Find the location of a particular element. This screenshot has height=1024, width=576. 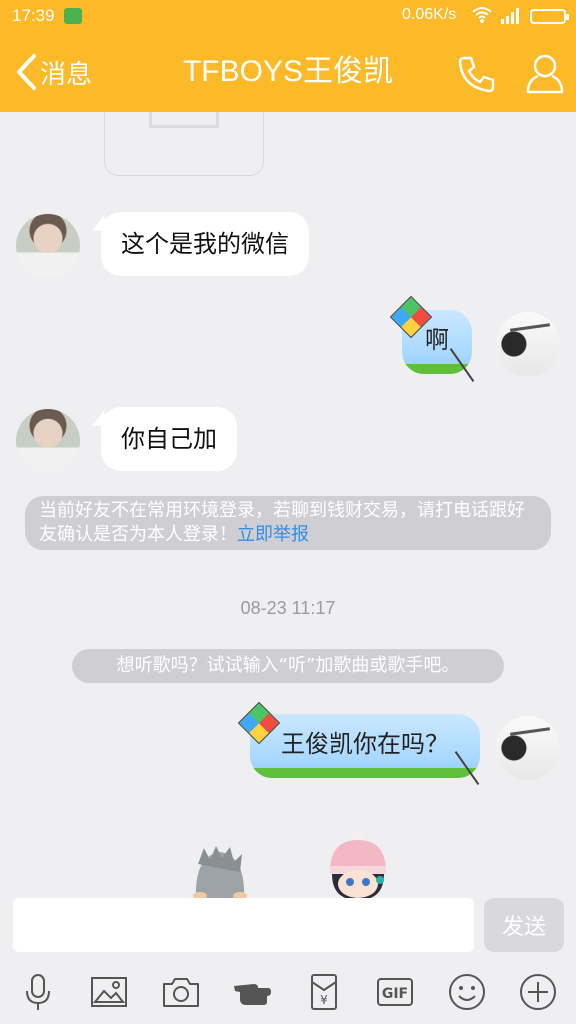

alarm-icon is located at coordinates (73, 16).